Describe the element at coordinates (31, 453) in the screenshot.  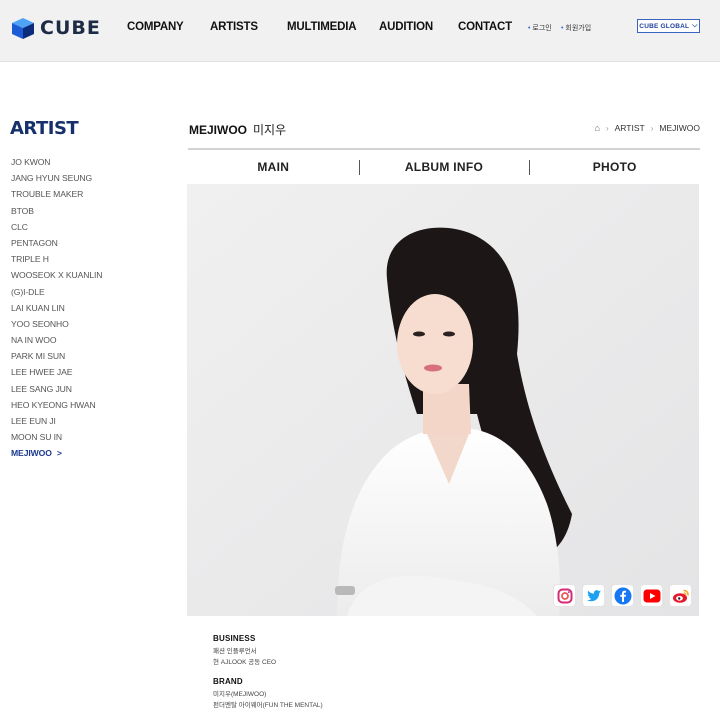
I see `sidebar-item-label: MEJIWOO` at that location.